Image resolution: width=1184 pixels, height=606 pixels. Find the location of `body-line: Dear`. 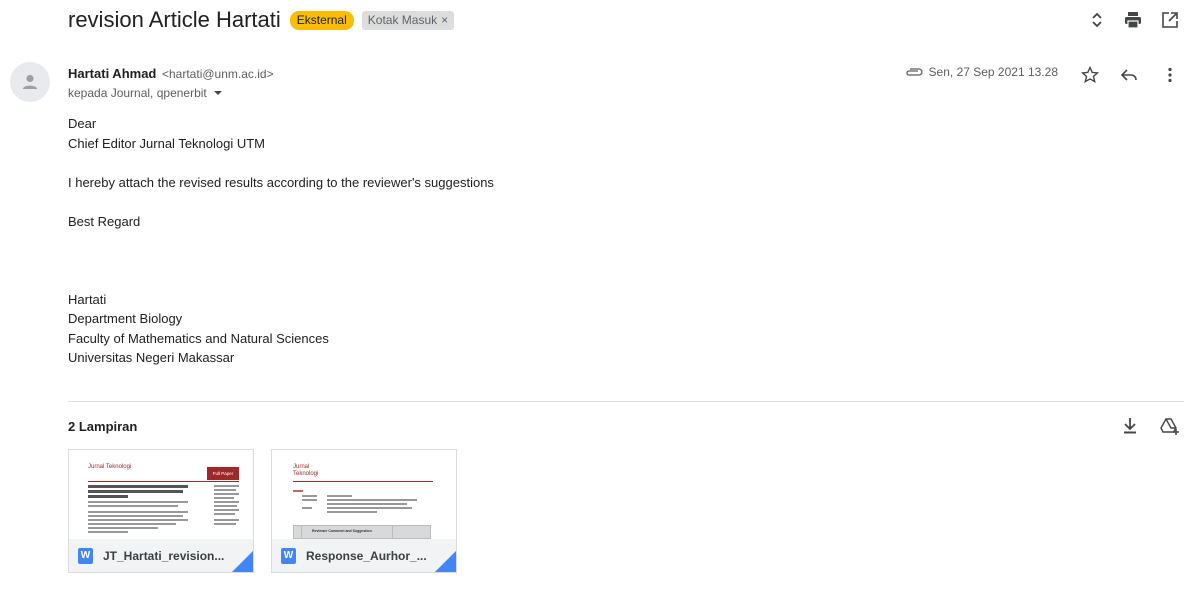

body-line: Dear is located at coordinates (82, 123).